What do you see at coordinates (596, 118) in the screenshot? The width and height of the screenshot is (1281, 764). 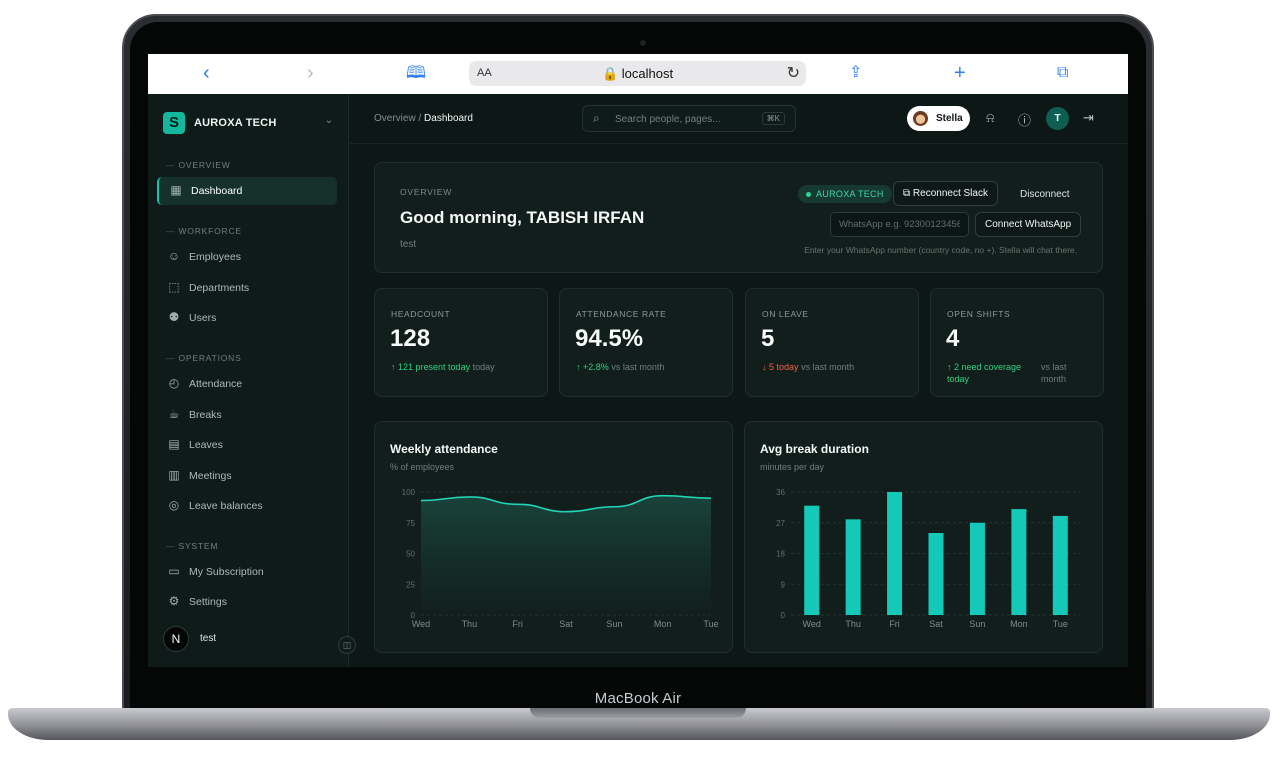 I see `search-icon: ⌕` at bounding box center [596, 118].